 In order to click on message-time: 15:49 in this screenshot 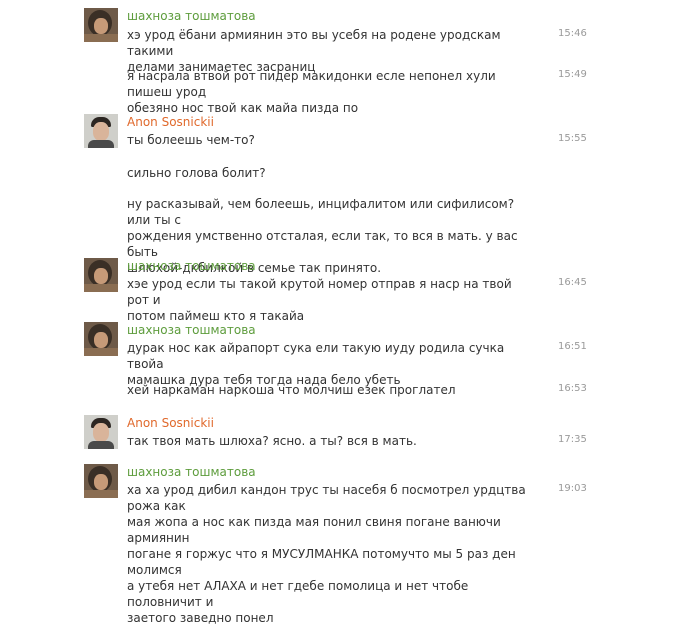, I will do `click(572, 74)`.